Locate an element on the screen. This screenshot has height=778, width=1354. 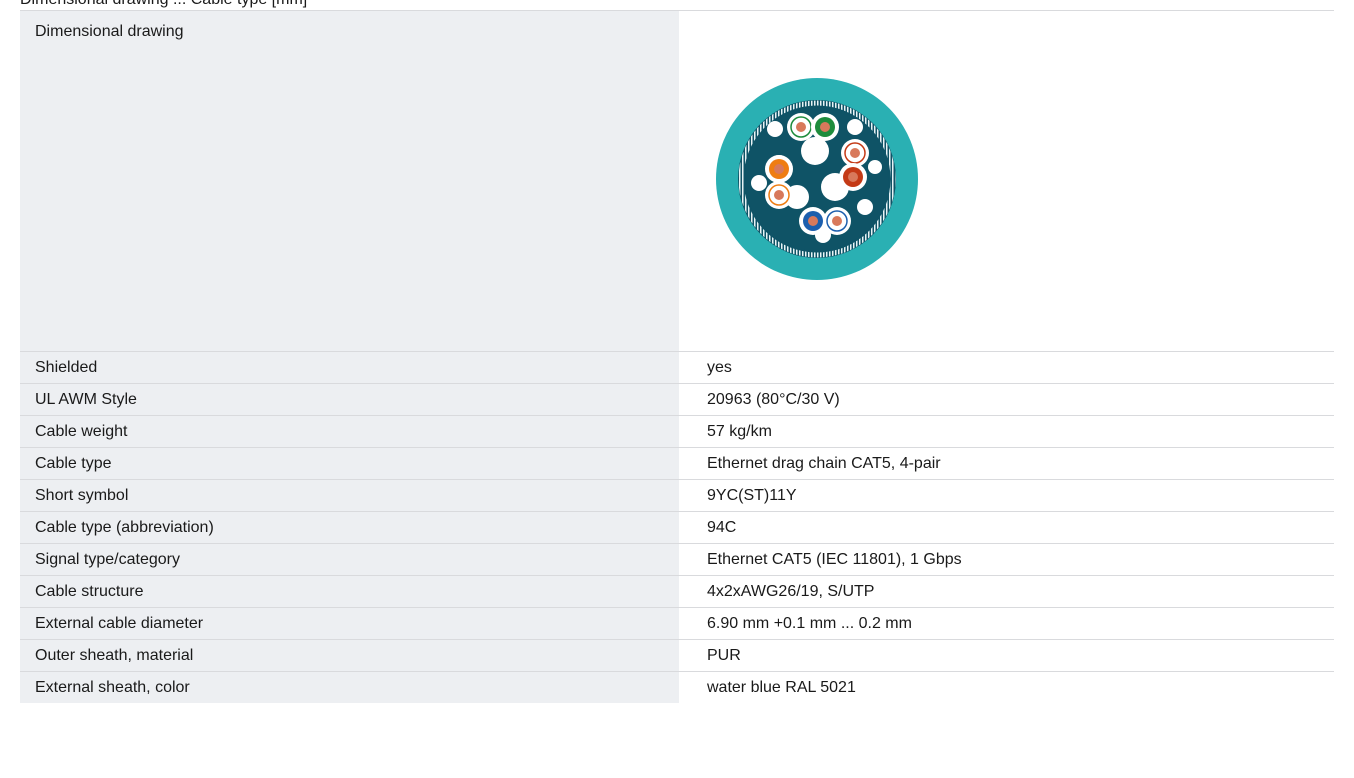
cable-cross-section-image is located at coordinates (817, 179).